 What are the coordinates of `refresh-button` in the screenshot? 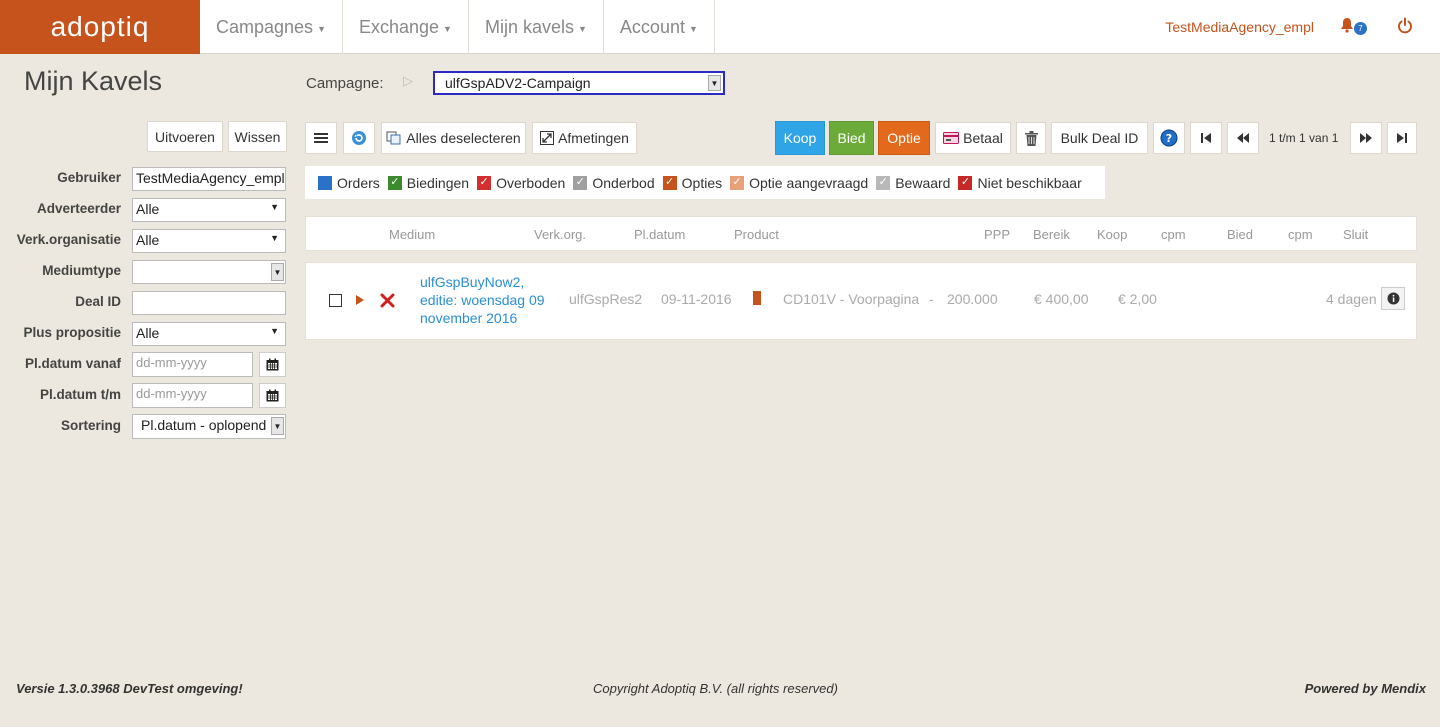 It's located at (359, 138).